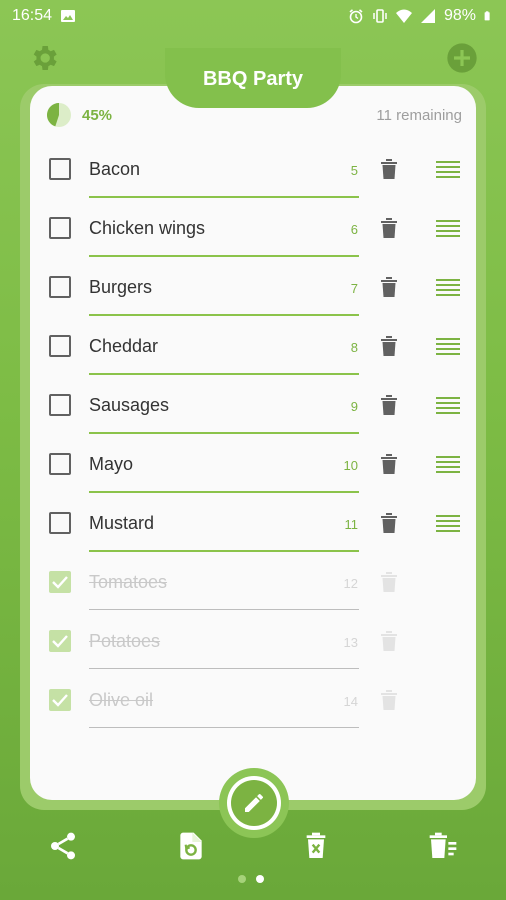 This screenshot has width=506, height=900. What do you see at coordinates (253, 700) in the screenshot?
I see `list-item: Olive oil 14` at bounding box center [253, 700].